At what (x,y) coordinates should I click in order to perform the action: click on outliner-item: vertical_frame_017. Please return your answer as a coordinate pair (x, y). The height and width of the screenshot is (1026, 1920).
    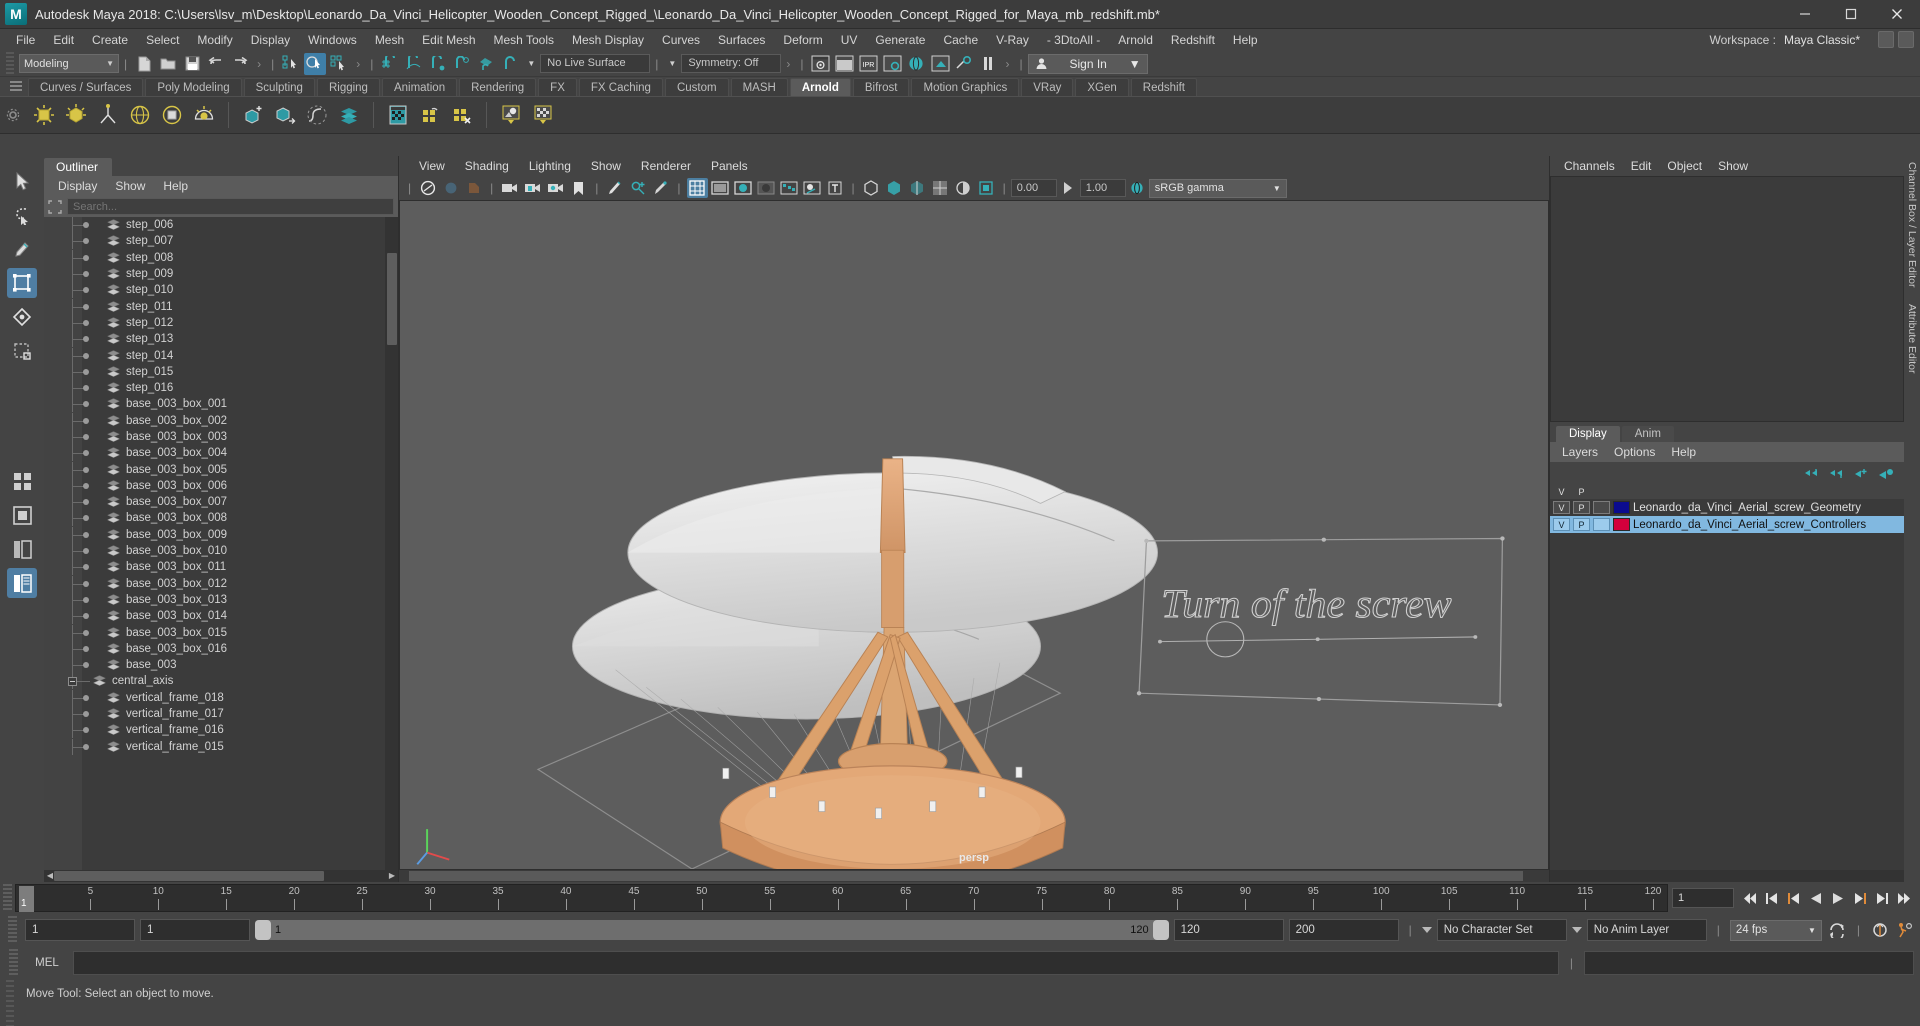
    Looking at the image, I should click on (214, 714).